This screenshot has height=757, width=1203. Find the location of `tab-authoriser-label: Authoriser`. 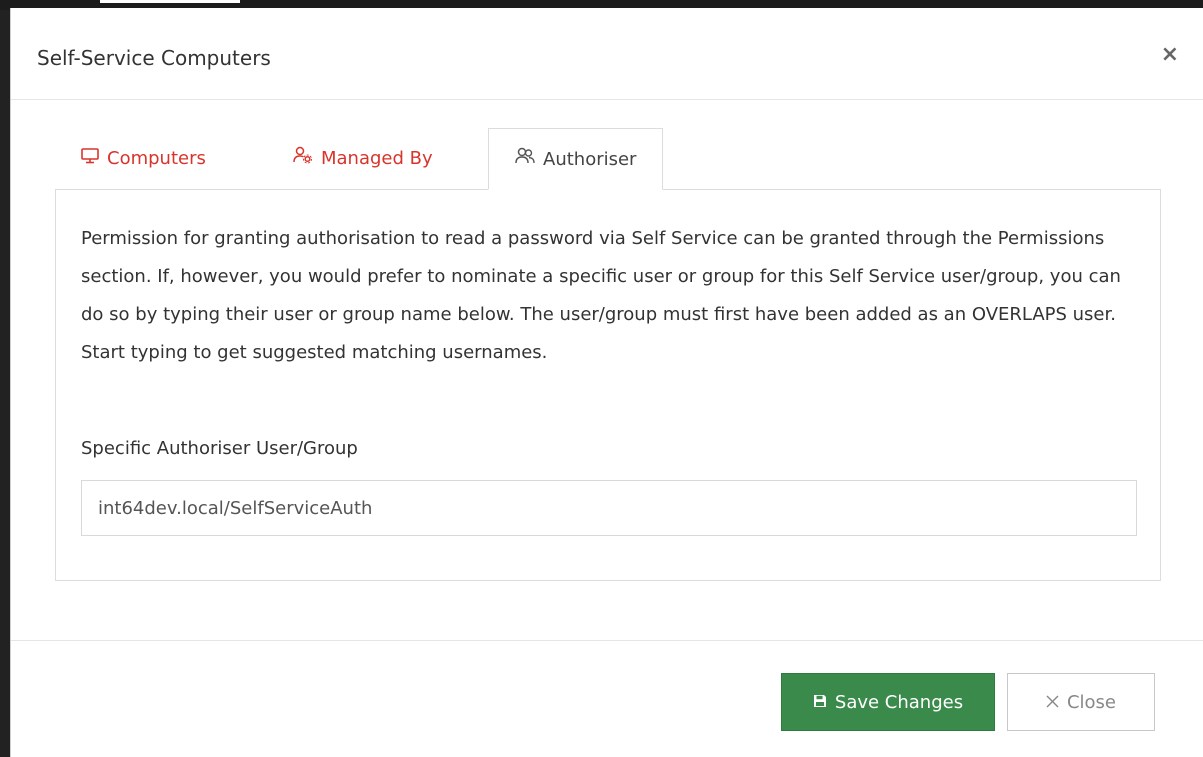

tab-authoriser-label: Authoriser is located at coordinates (590, 159).